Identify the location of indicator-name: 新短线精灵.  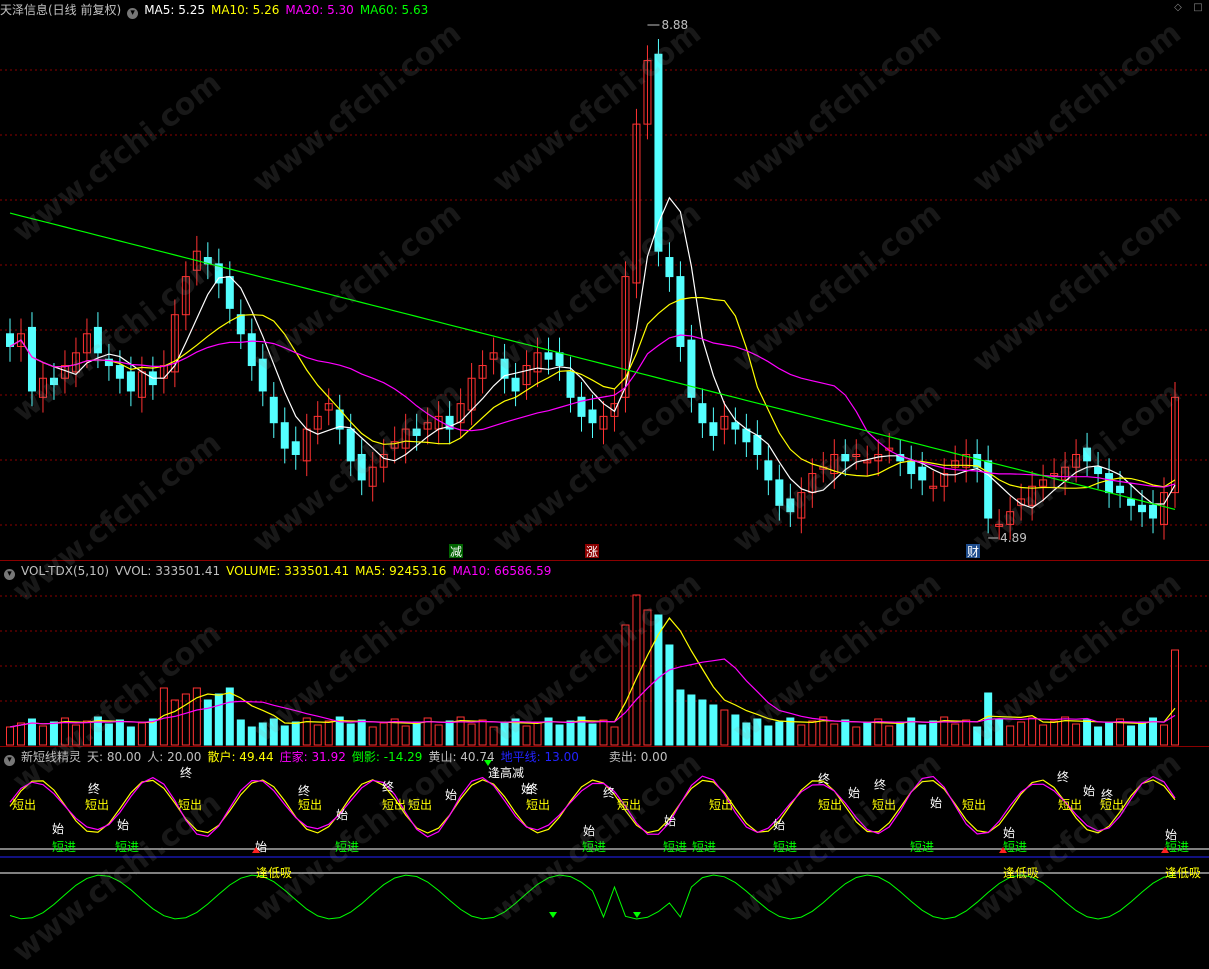
(51, 757).